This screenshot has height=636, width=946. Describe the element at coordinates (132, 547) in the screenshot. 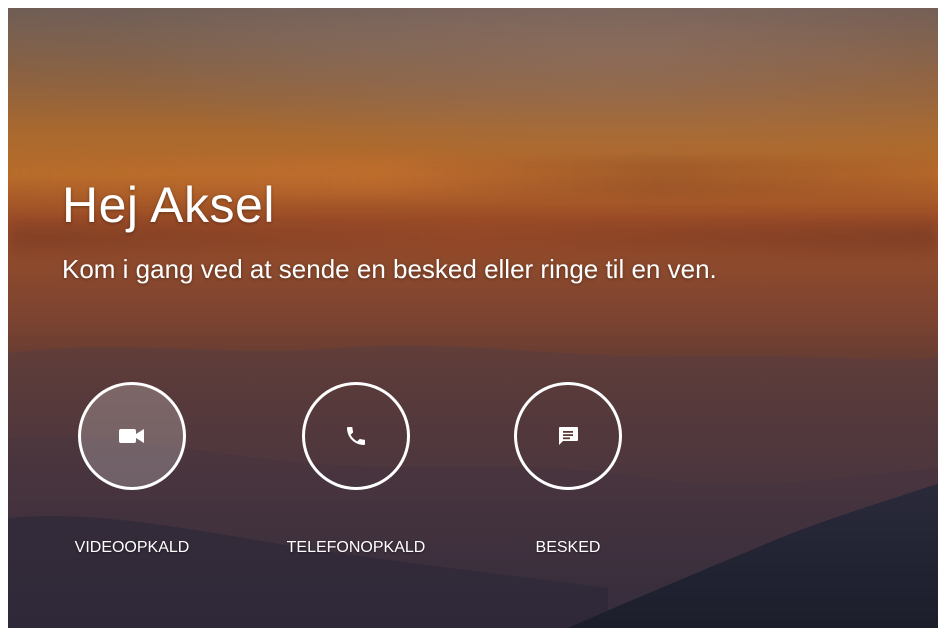

I see `video-call-label: VIDEOOPKALD` at that location.